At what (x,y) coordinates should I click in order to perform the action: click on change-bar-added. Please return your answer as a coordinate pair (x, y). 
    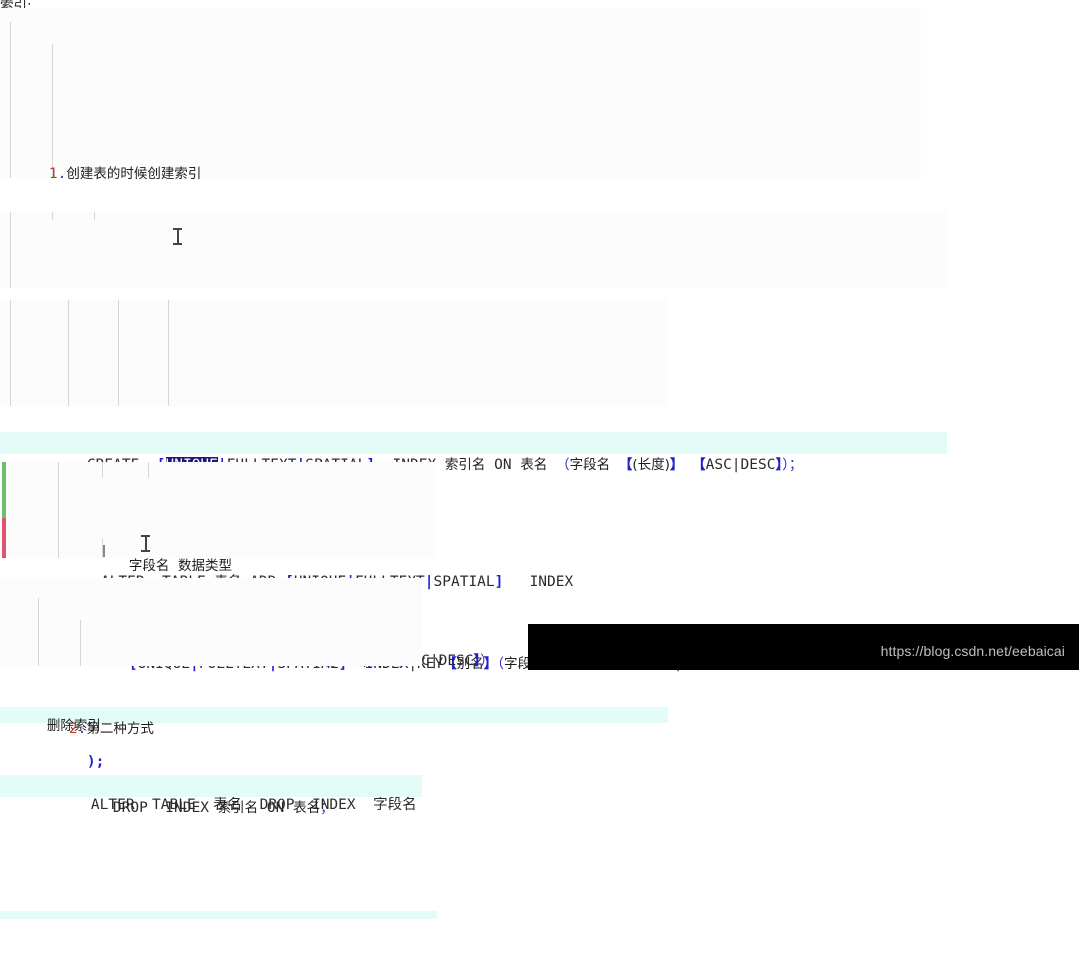
    Looking at the image, I should click on (4, 490).